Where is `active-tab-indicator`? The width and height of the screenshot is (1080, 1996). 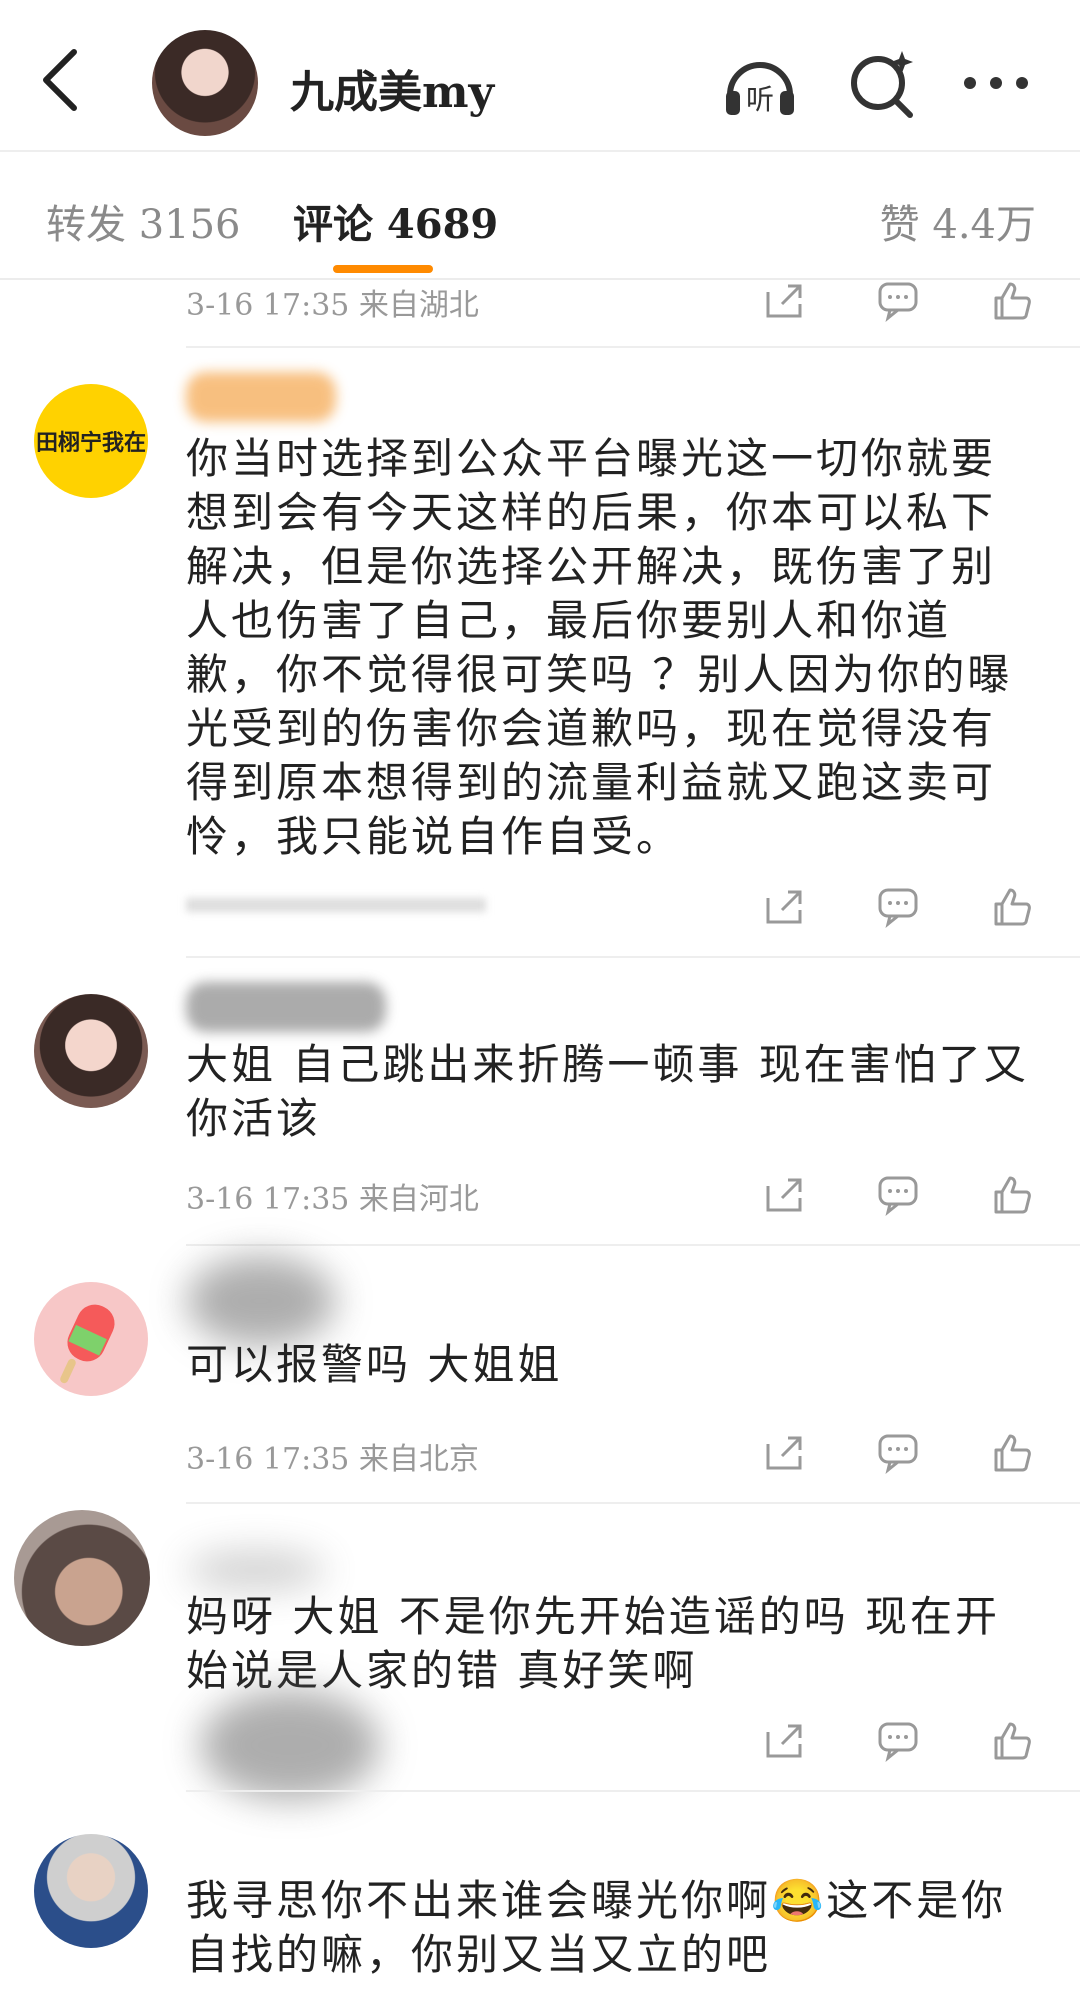 active-tab-indicator is located at coordinates (383, 269).